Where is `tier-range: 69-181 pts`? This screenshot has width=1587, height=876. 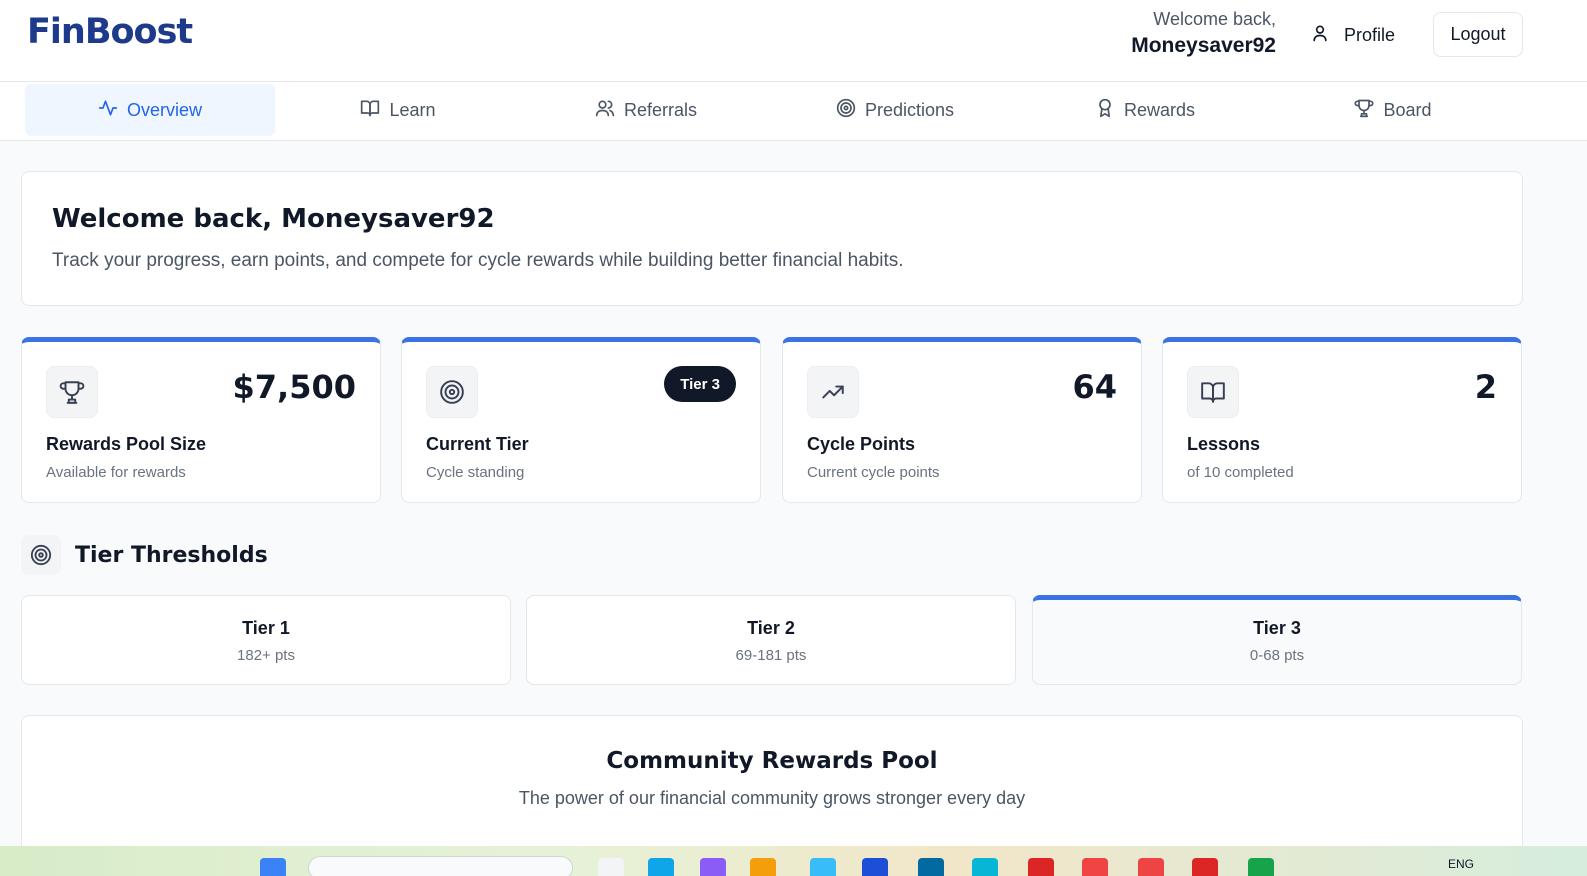 tier-range: 69-181 pts is located at coordinates (771, 655).